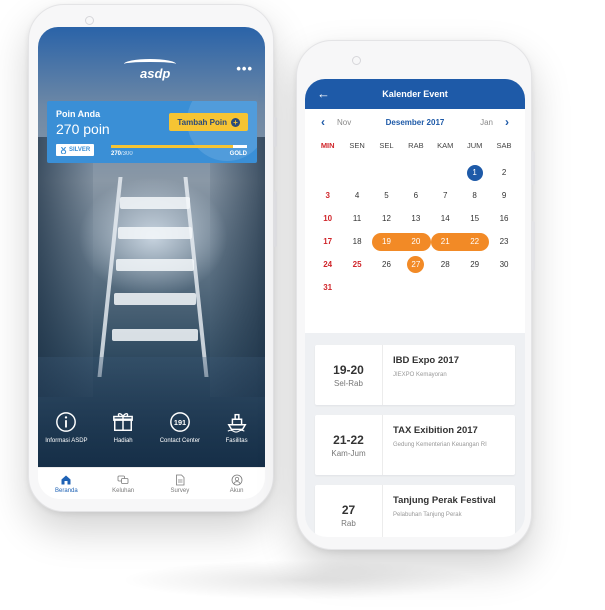  I want to click on nav-item-beranda: Beranda, so click(66, 484).